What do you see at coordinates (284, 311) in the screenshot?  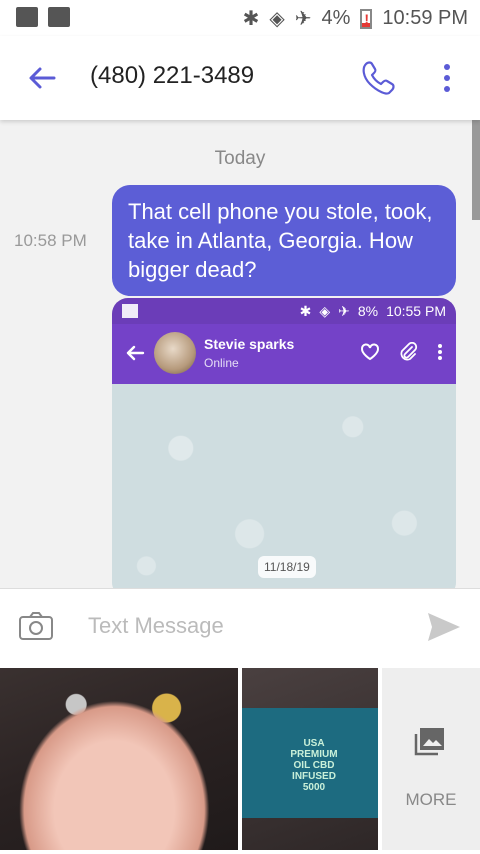 I see `attachment-status-bar: ✱ ◈ ✈ 8% 10:55 PM` at bounding box center [284, 311].